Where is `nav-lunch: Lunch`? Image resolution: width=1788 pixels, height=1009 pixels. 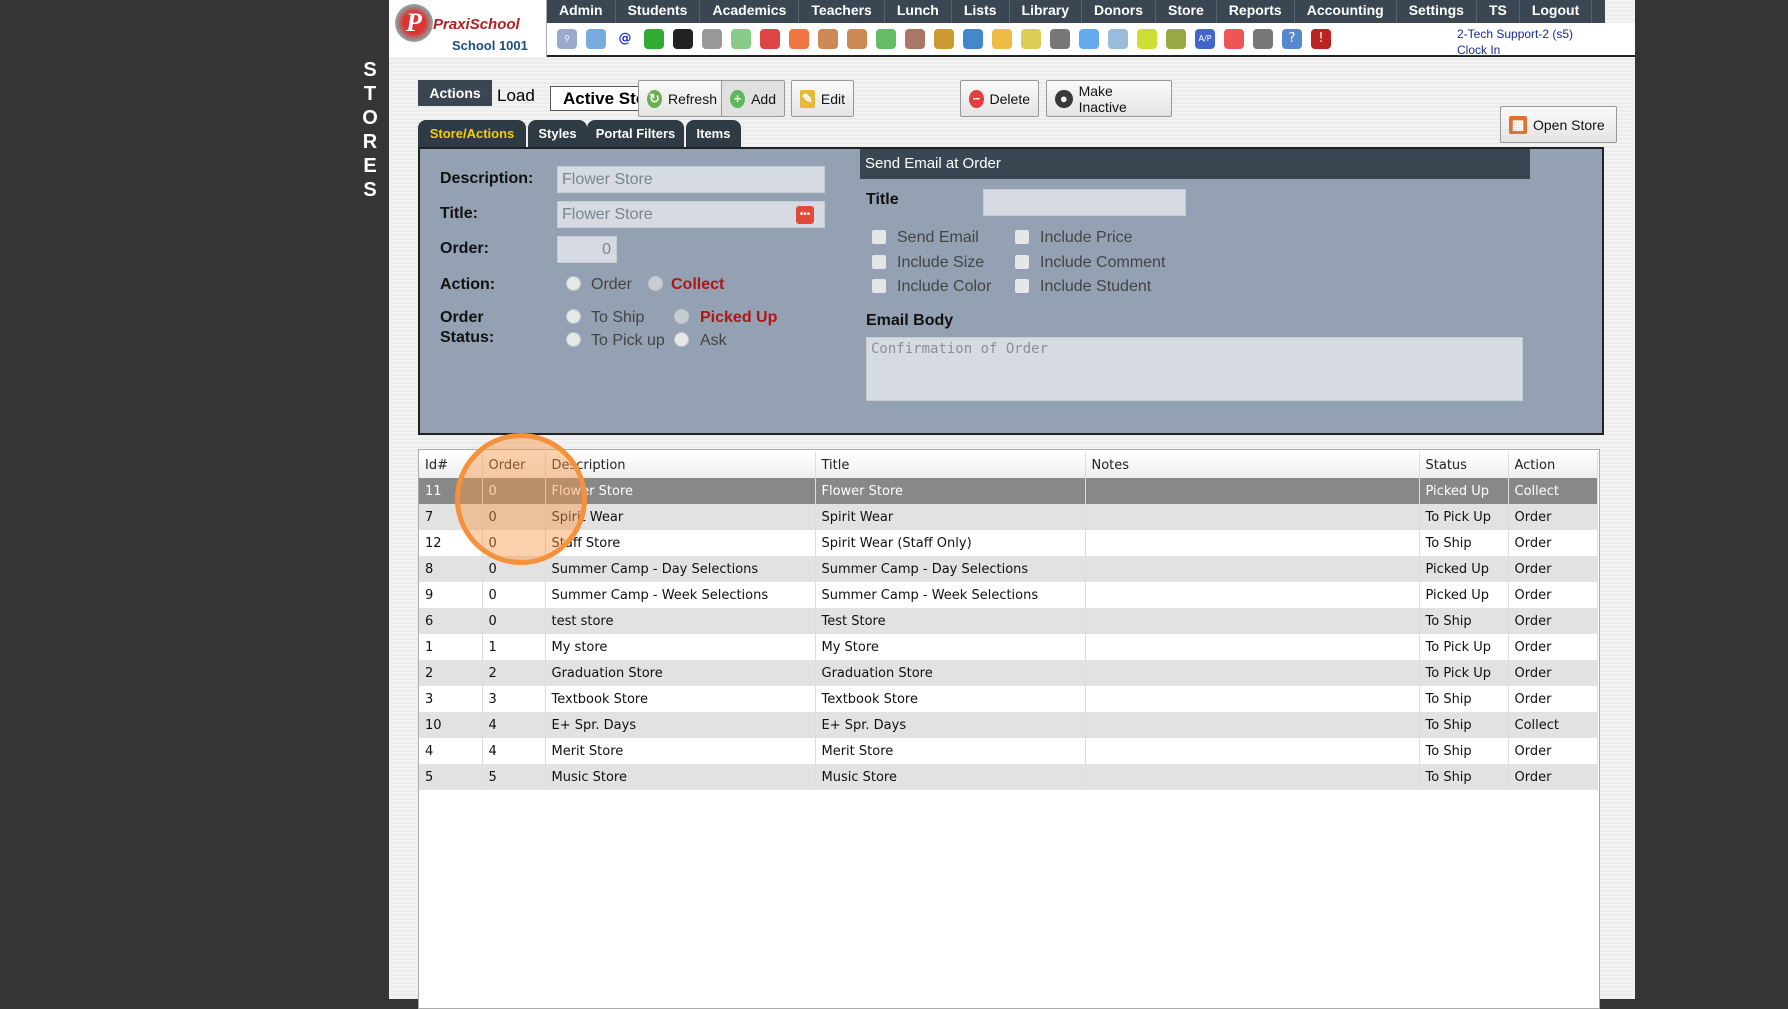
nav-lunch: Lunch is located at coordinates (918, 11).